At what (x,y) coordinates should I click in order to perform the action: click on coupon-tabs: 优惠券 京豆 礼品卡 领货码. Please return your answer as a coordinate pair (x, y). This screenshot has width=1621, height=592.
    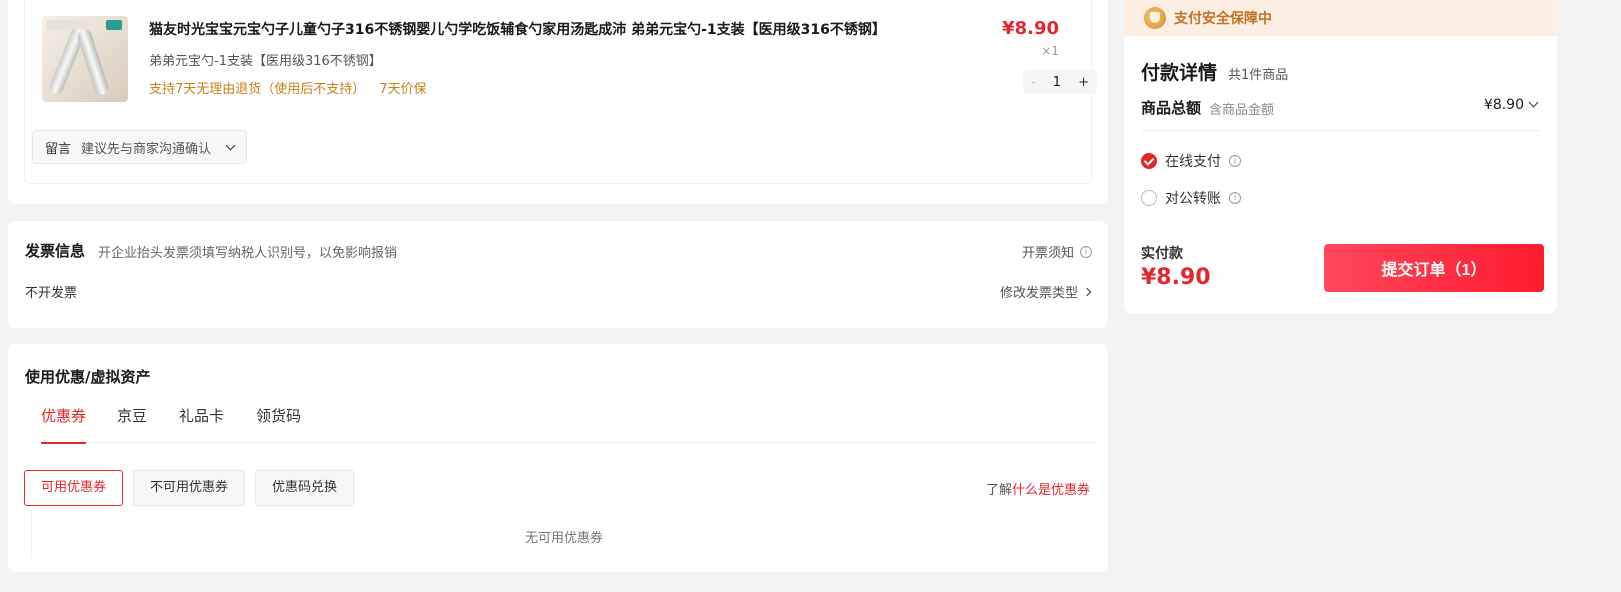
    Looking at the image, I should click on (569, 424).